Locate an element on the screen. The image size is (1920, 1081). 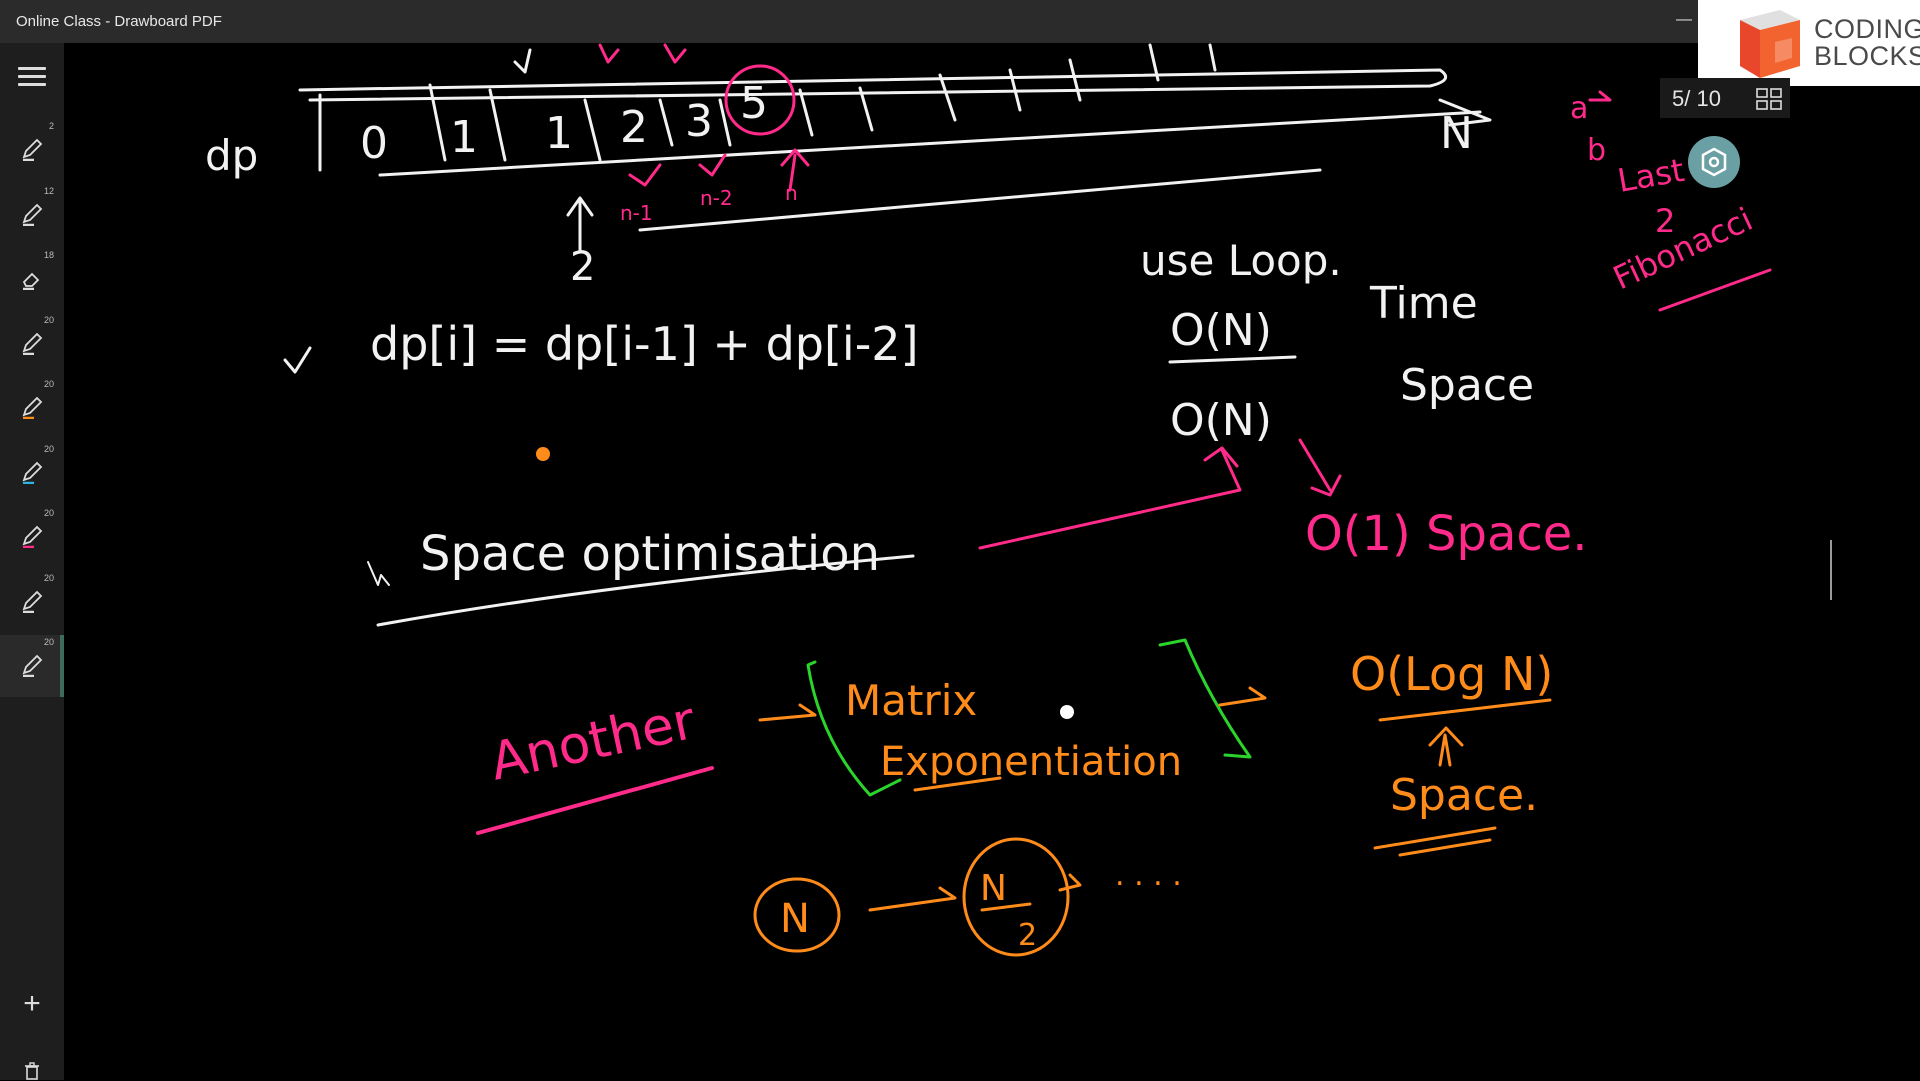
cursor-dot is located at coordinates (1067, 712).